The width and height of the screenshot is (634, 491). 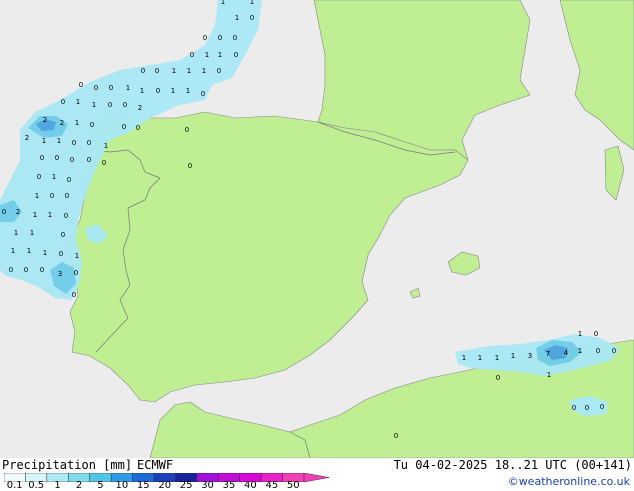 I want to click on colorbar-tick-label: 30, so click(x=207, y=485).